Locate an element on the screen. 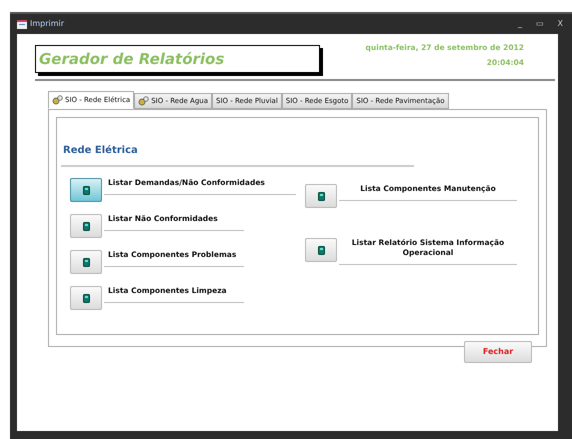  section-title: Rede Elétrica is located at coordinates (100, 150).